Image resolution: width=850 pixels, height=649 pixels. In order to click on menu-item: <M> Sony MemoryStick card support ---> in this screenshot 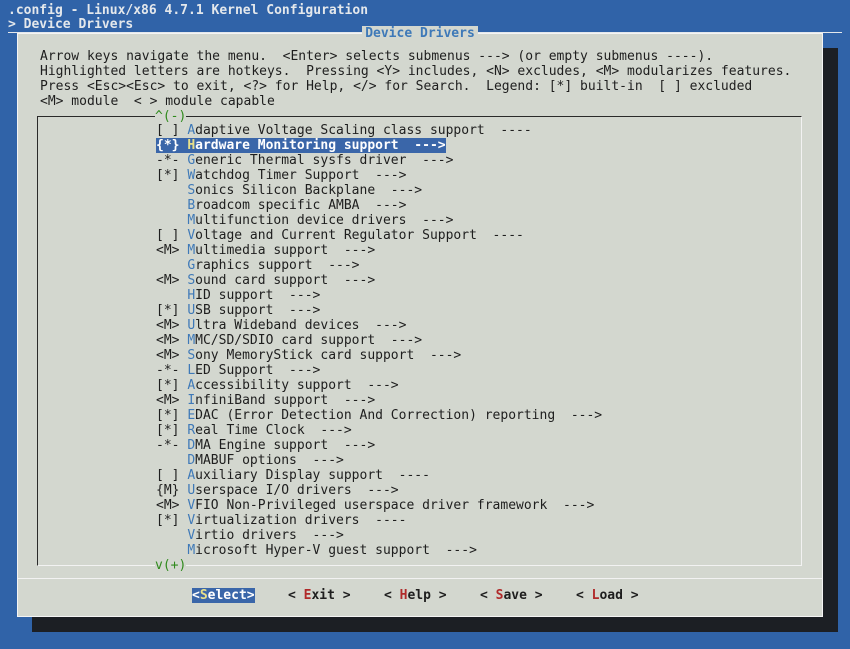, I will do `click(308, 355)`.